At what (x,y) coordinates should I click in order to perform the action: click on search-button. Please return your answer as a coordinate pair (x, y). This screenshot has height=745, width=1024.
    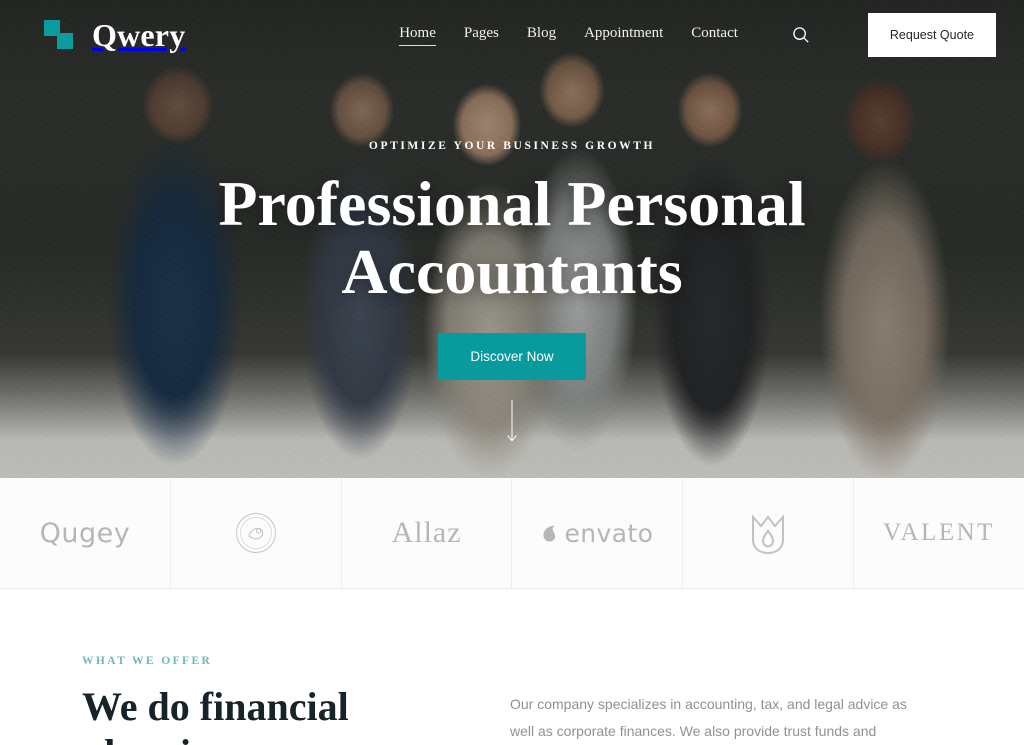
    Looking at the image, I should click on (801, 35).